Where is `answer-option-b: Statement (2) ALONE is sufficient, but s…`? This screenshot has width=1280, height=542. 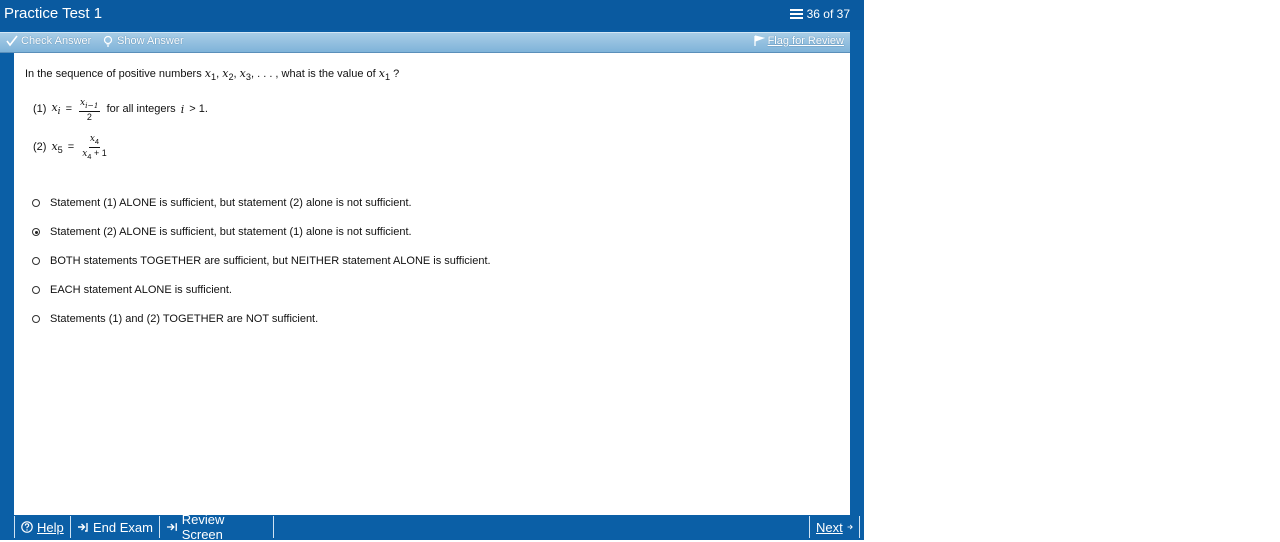 answer-option-b: Statement (2) ALONE is sufficient, but s… is located at coordinates (222, 232).